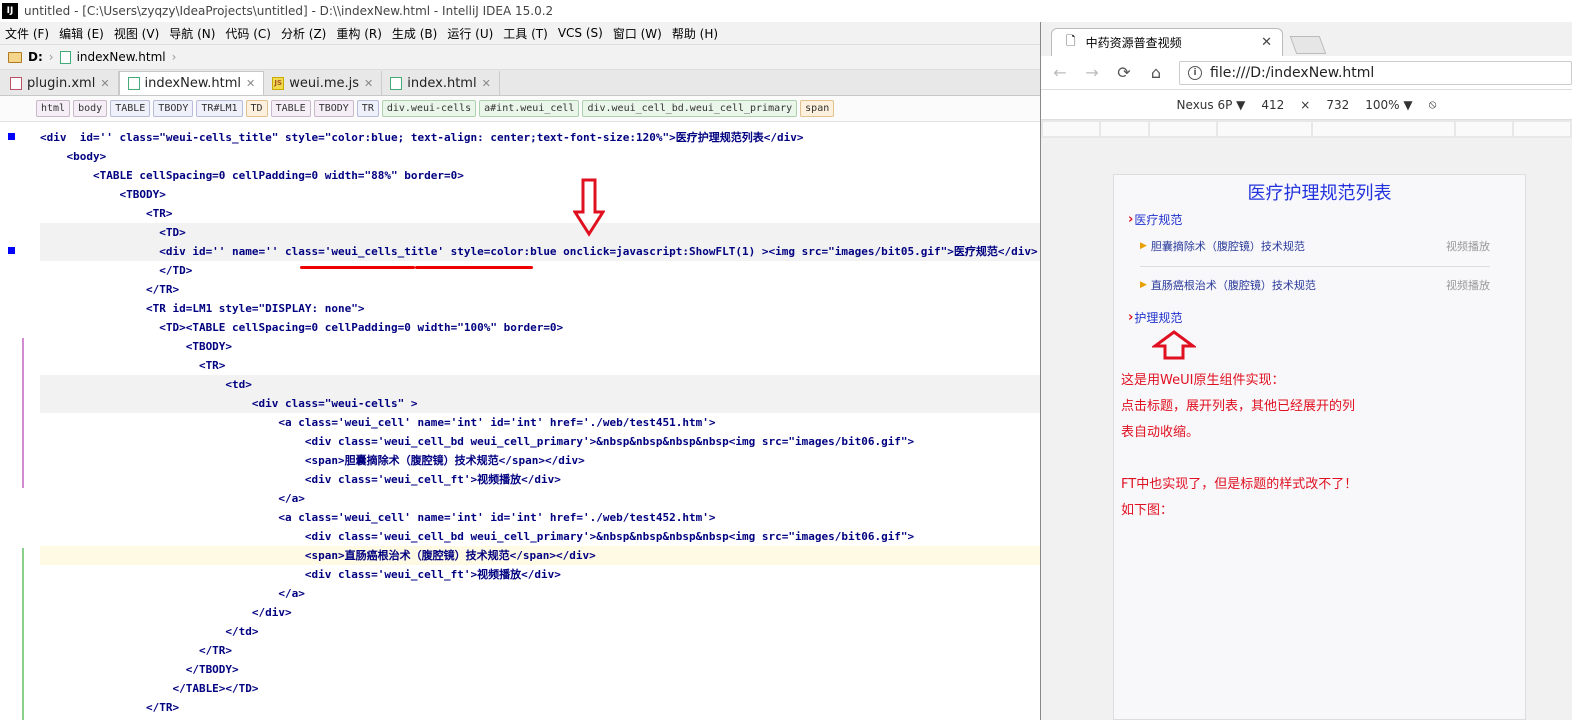 Image resolution: width=1572 pixels, height=720 pixels. Describe the element at coordinates (1388, 105) in the screenshot. I see `zoom-select: 100% ▼` at that location.